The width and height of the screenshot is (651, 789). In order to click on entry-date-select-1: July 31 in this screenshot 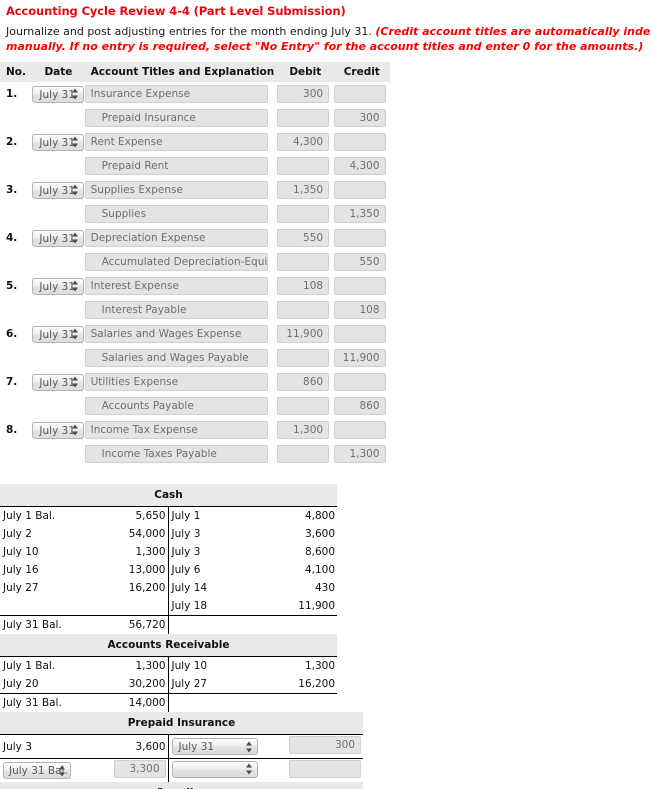, I will do `click(58, 142)`.